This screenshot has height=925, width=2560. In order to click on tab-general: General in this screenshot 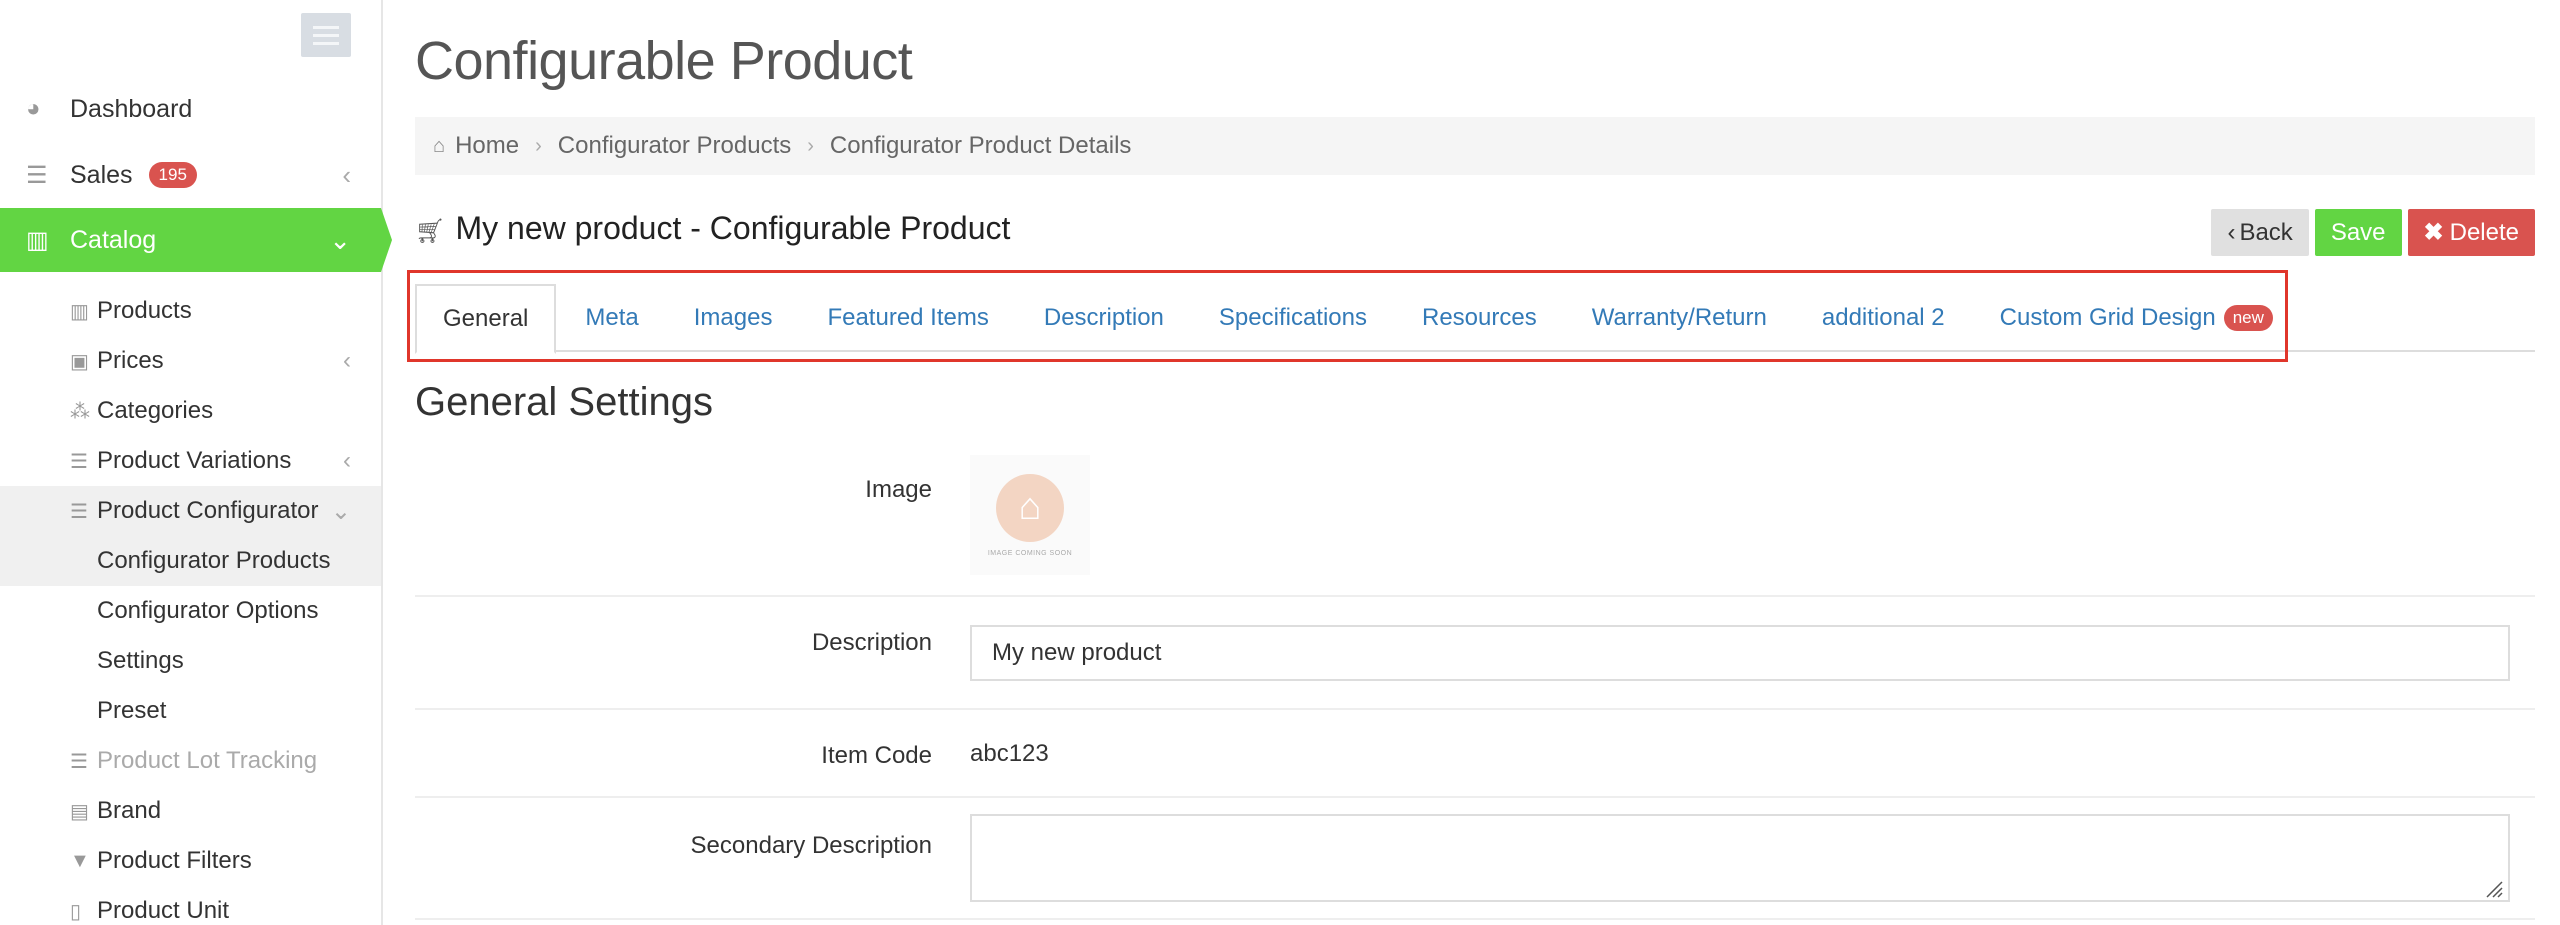, I will do `click(486, 319)`.